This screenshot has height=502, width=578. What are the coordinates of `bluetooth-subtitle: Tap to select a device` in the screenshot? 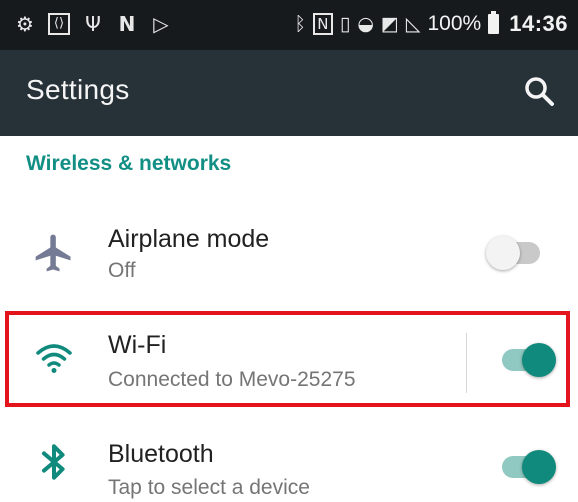 It's located at (209, 487).